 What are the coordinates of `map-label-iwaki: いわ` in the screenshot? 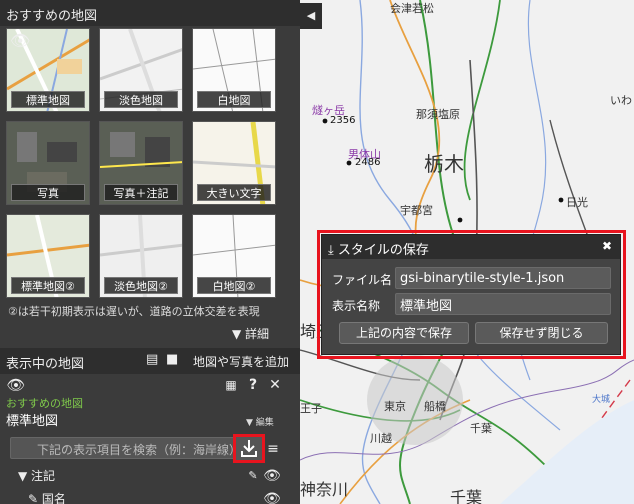 It's located at (621, 100).